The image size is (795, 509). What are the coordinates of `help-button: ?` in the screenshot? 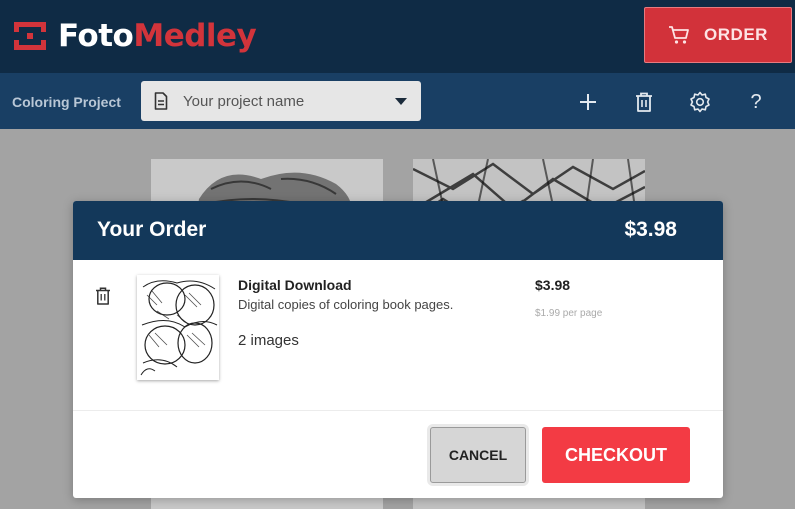 It's located at (756, 102).